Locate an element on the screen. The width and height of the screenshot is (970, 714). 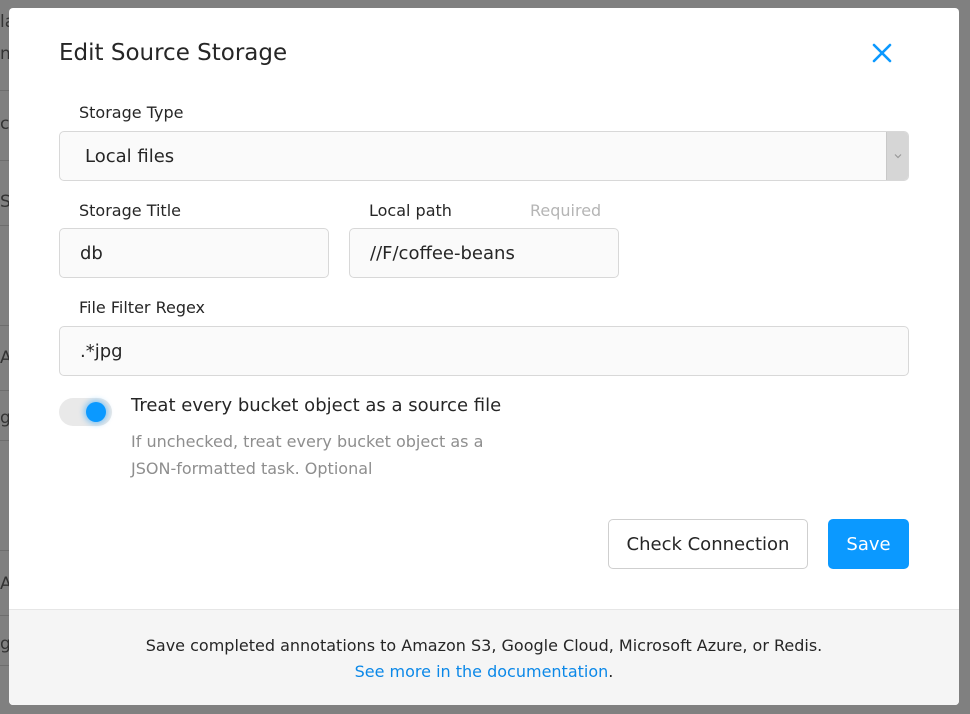
toggle-knob is located at coordinates (96, 412).